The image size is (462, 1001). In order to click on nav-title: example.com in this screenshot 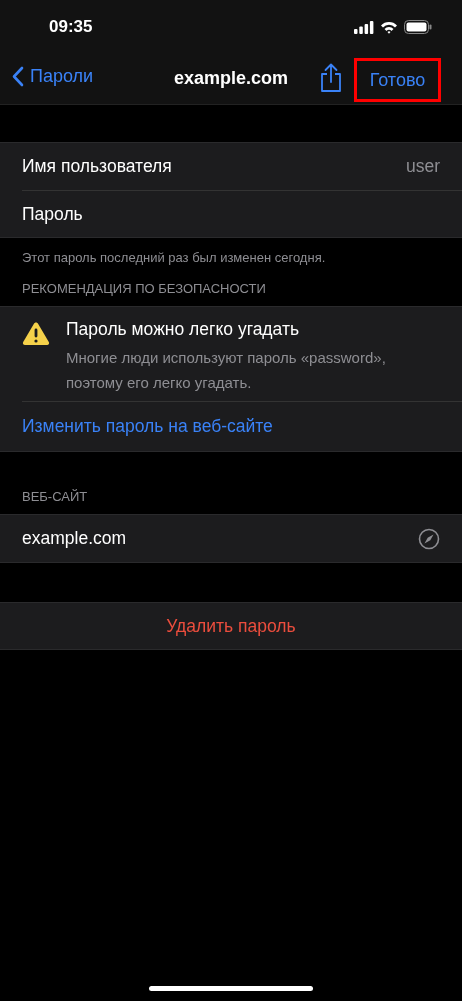, I will do `click(231, 78)`.